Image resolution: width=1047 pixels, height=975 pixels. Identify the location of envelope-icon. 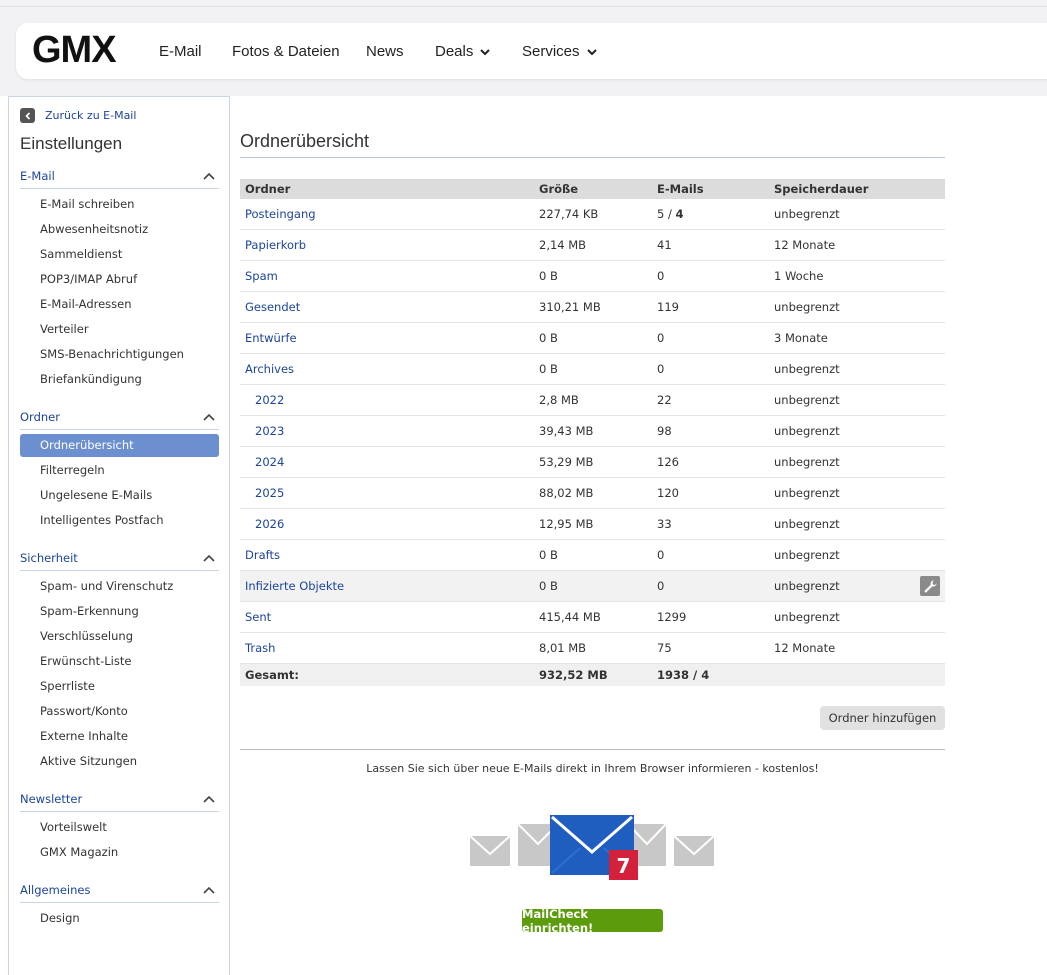
(490, 850).